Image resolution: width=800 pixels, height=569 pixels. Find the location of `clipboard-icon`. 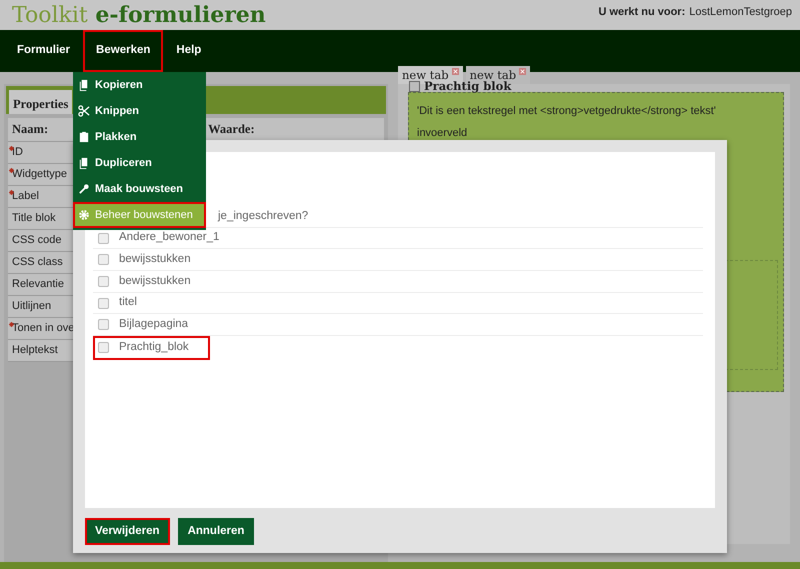

clipboard-icon is located at coordinates (84, 137).